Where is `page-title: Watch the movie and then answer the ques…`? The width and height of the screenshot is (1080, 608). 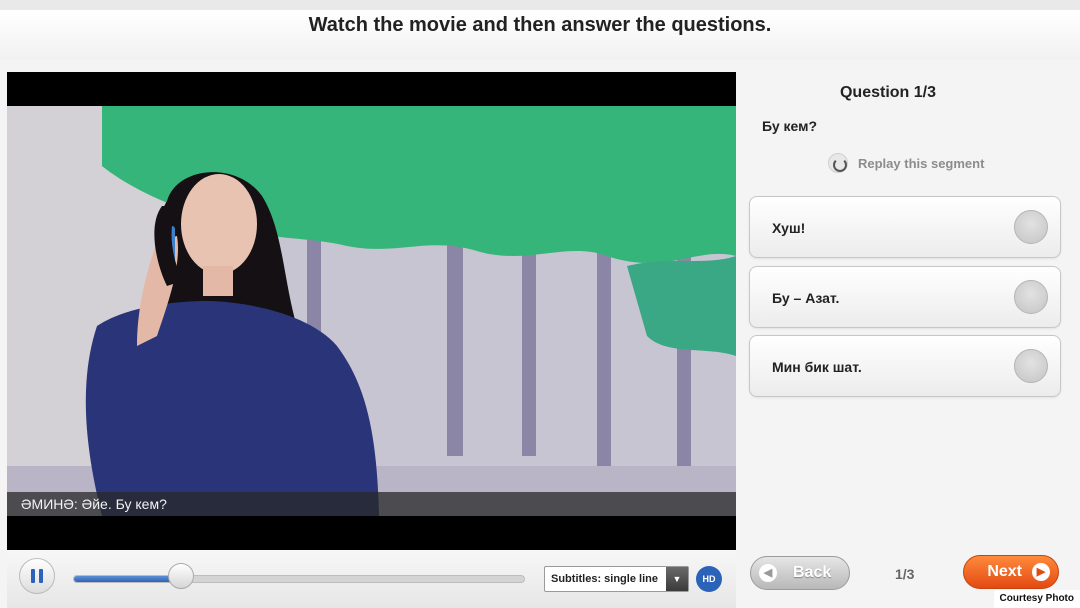 page-title: Watch the movie and then answer the ques… is located at coordinates (540, 25).